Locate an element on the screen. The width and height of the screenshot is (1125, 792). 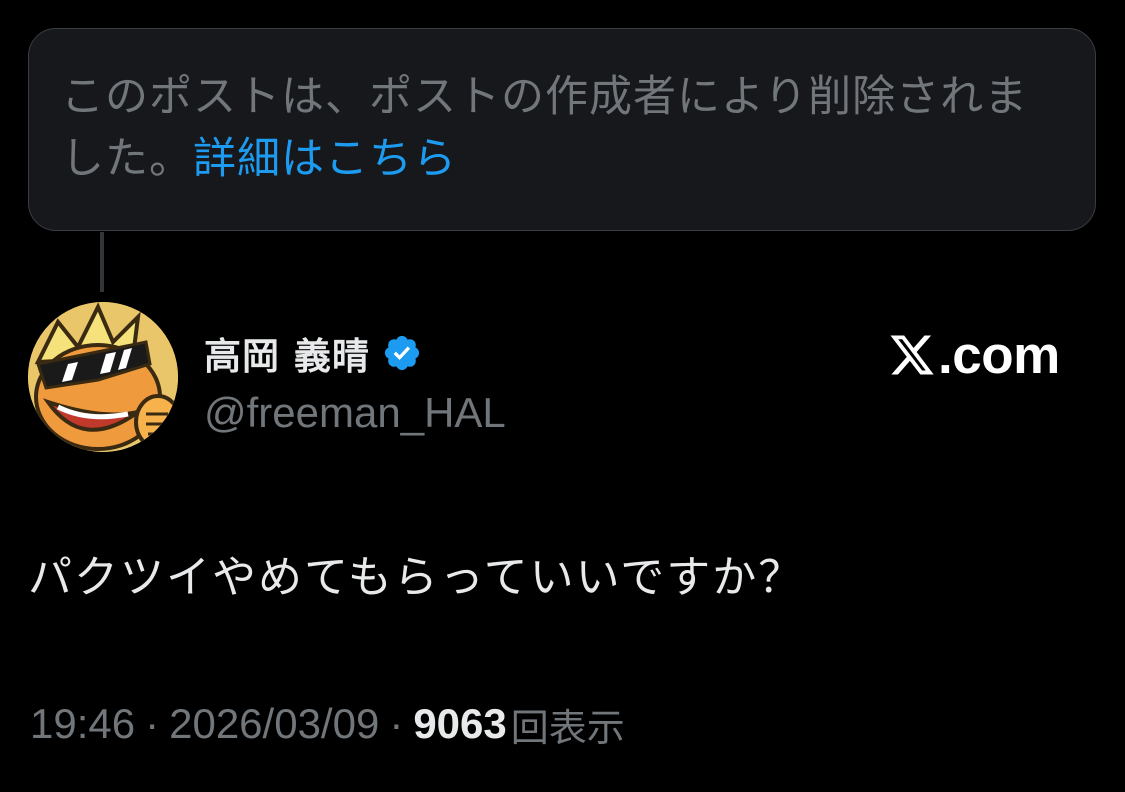
avatar is located at coordinates (103, 377).